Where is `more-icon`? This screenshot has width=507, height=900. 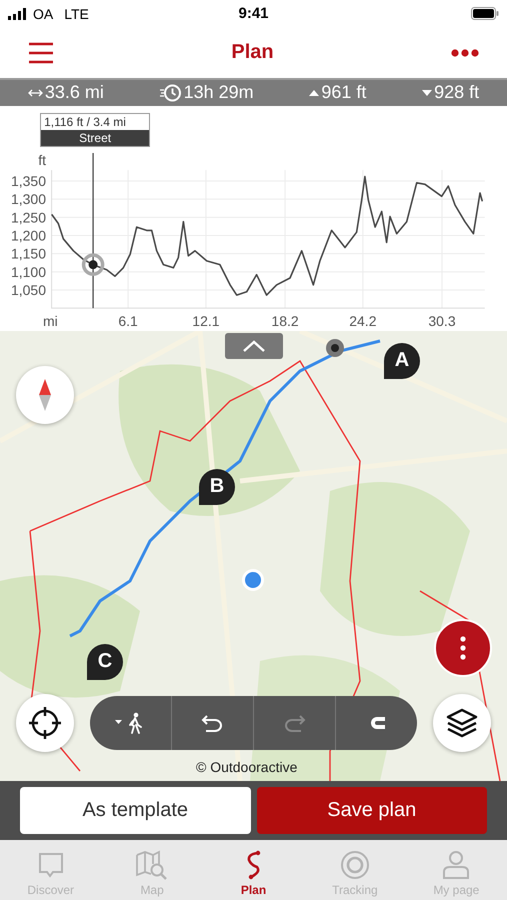 more-icon is located at coordinates (465, 52).